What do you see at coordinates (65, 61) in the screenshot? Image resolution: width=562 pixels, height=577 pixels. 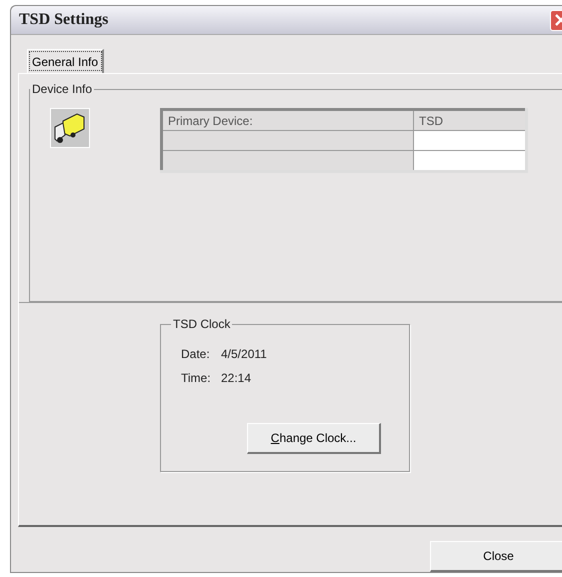 I see `tab: General Info` at bounding box center [65, 61].